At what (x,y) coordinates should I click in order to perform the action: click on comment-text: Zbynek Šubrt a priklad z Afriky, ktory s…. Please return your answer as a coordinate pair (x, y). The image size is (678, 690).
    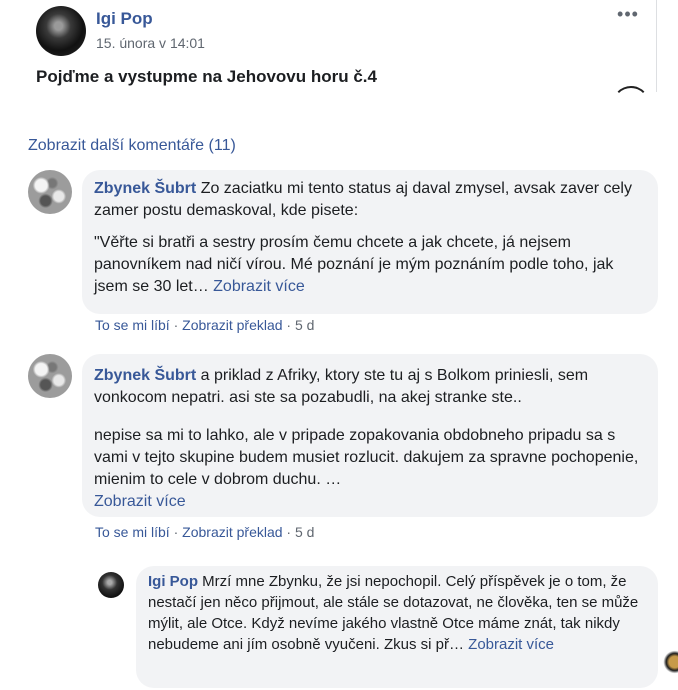
    Looking at the image, I should click on (370, 387).